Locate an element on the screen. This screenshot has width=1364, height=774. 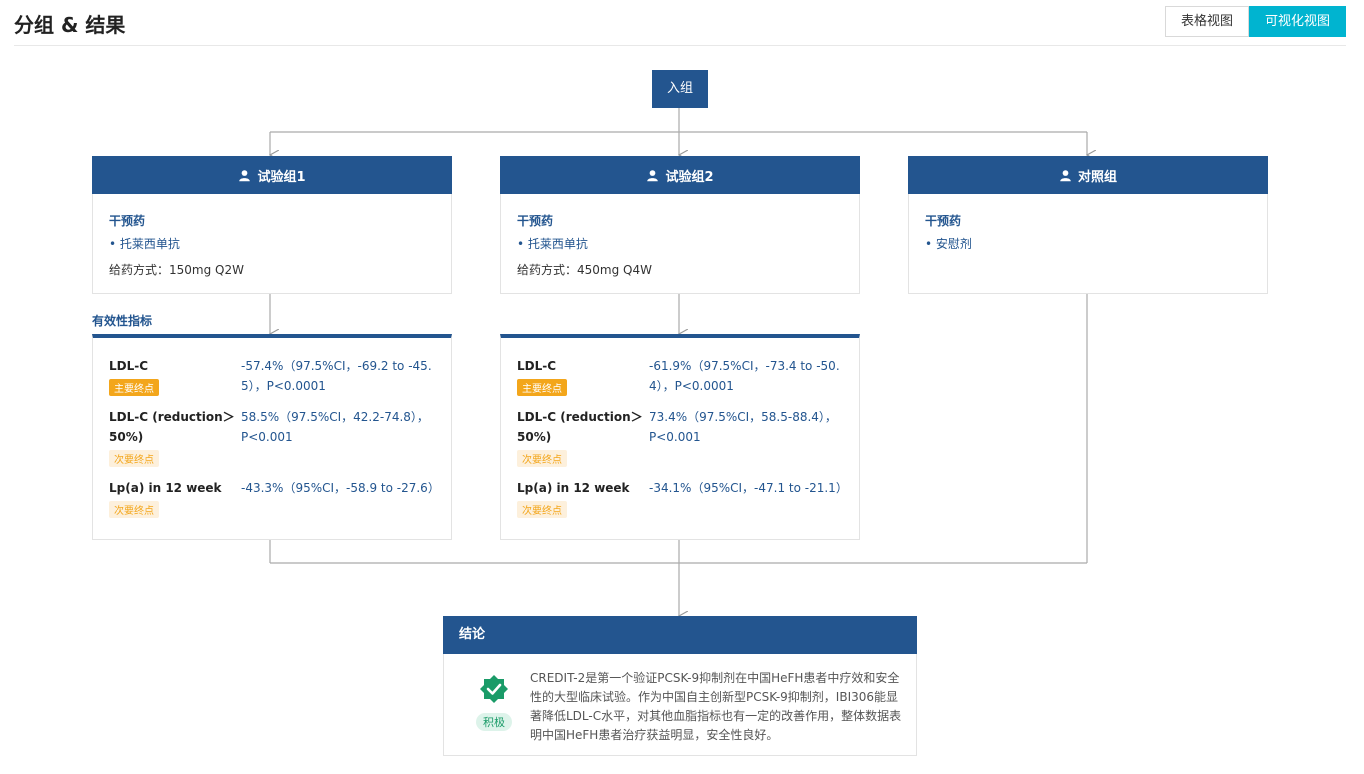
positive-tag: 积极 is located at coordinates (494, 722).